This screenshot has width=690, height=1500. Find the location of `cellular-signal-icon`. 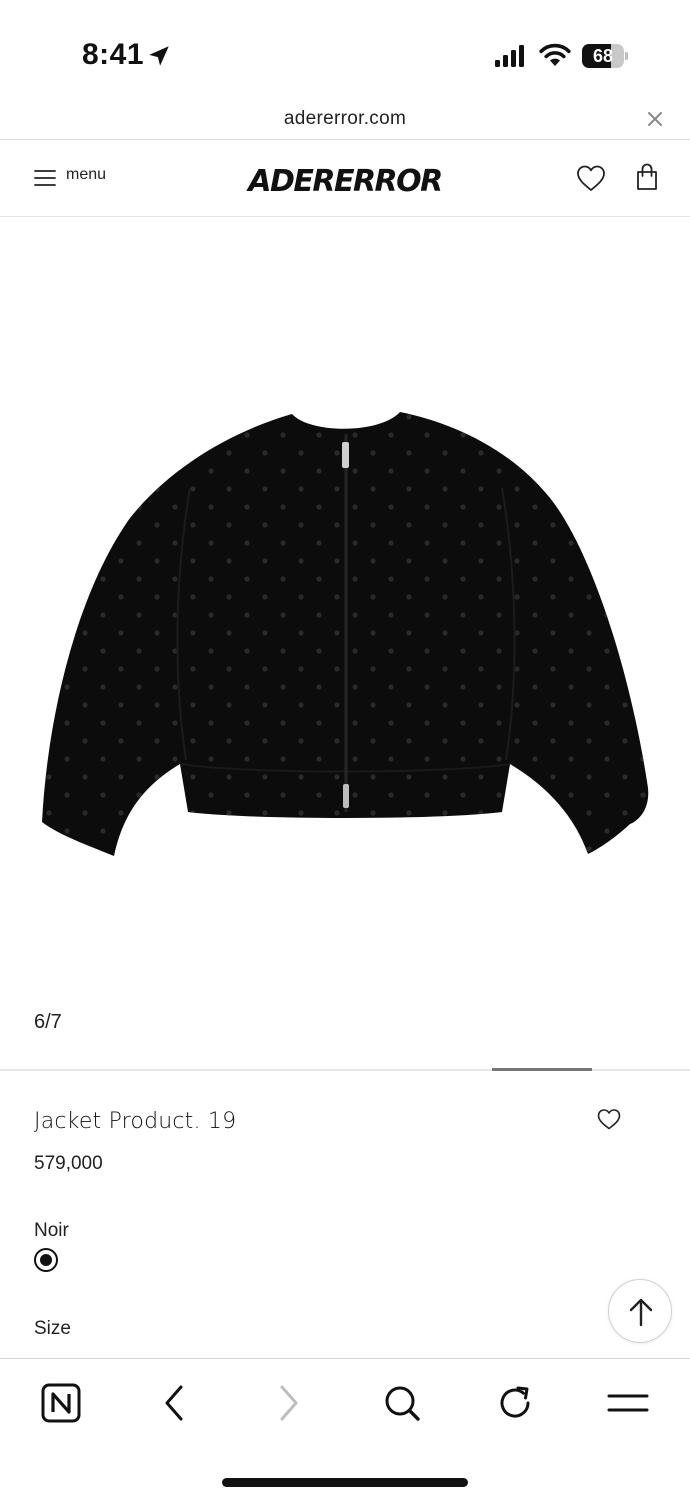

cellular-signal-icon is located at coordinates (509, 56).